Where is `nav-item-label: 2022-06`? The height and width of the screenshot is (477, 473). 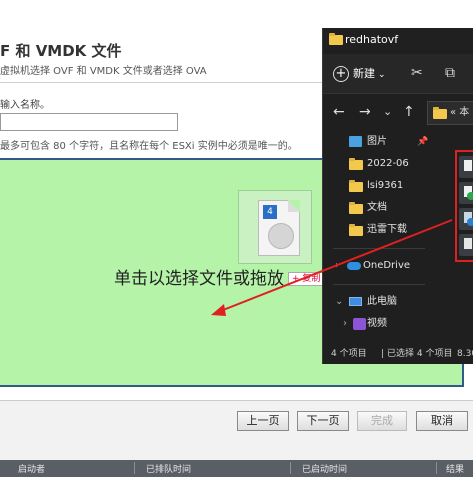
nav-item-label: 2022-06 is located at coordinates (388, 163).